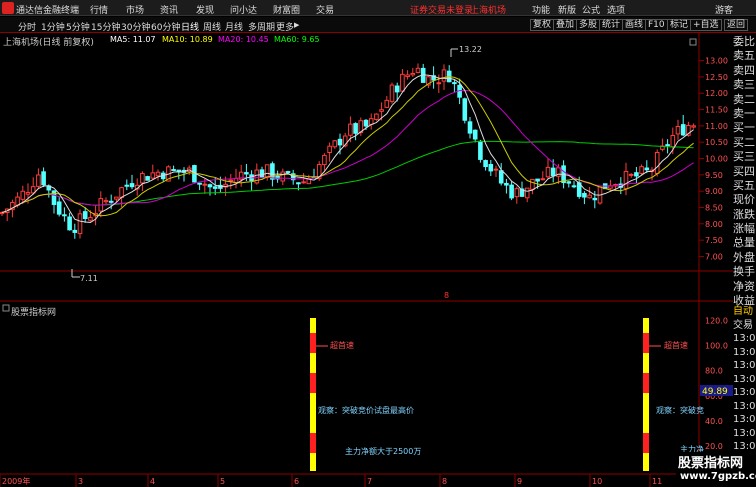  Describe the element at coordinates (744, 70) in the screenshot. I see `orderbook-row: 卖四` at that location.